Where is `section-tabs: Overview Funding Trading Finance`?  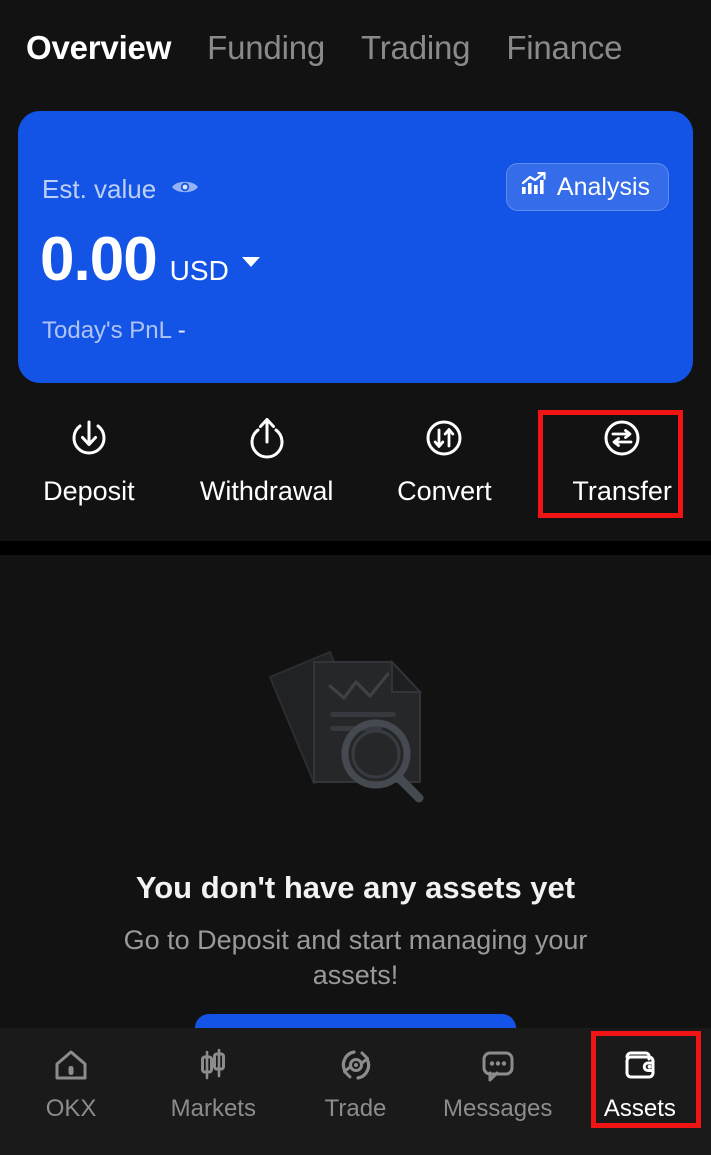 section-tabs: Overview Funding Trading Finance is located at coordinates (355, 47).